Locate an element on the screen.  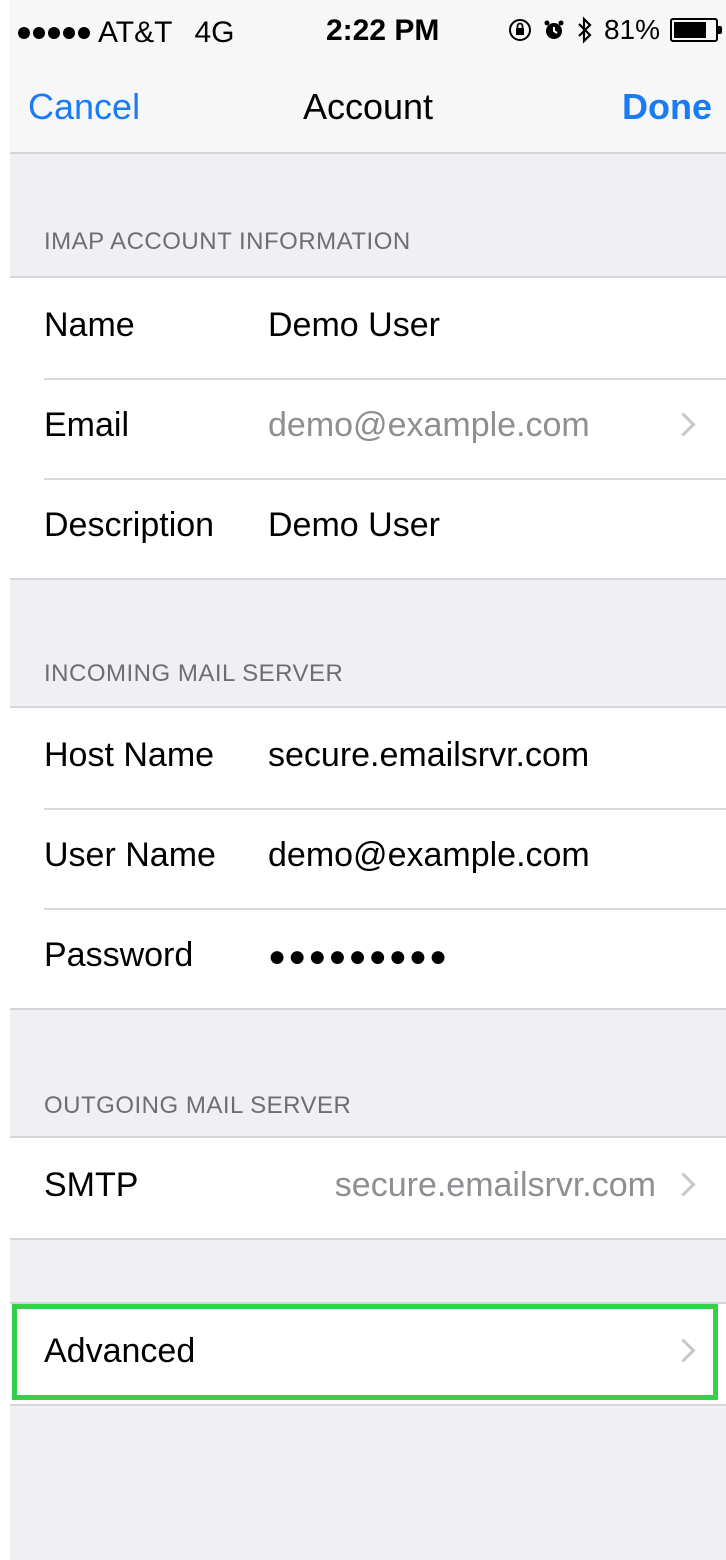
user-name-row: User Name demo@example.com is located at coordinates (368, 858).